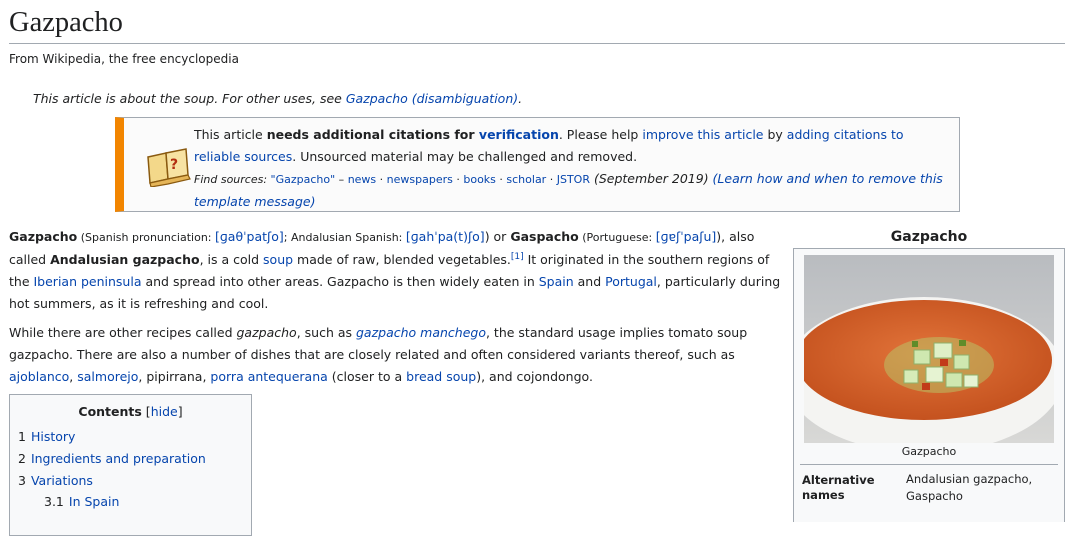 Image resolution: width=1087 pixels, height=536 pixels. Describe the element at coordinates (174, 376) in the screenshot. I see `lead-text: , pipirrana,` at that location.